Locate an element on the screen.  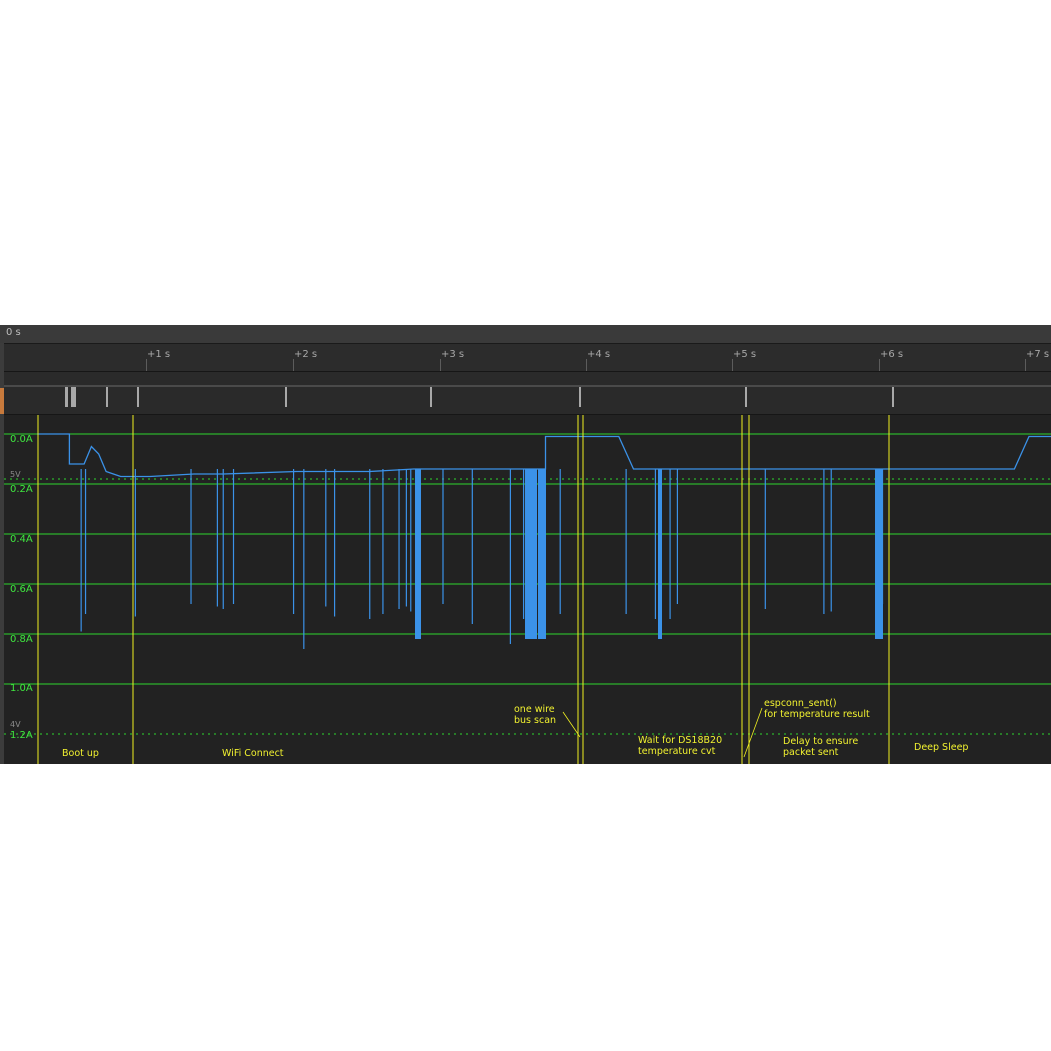
tick-label-2s: +2 s is located at coordinates (306, 354).